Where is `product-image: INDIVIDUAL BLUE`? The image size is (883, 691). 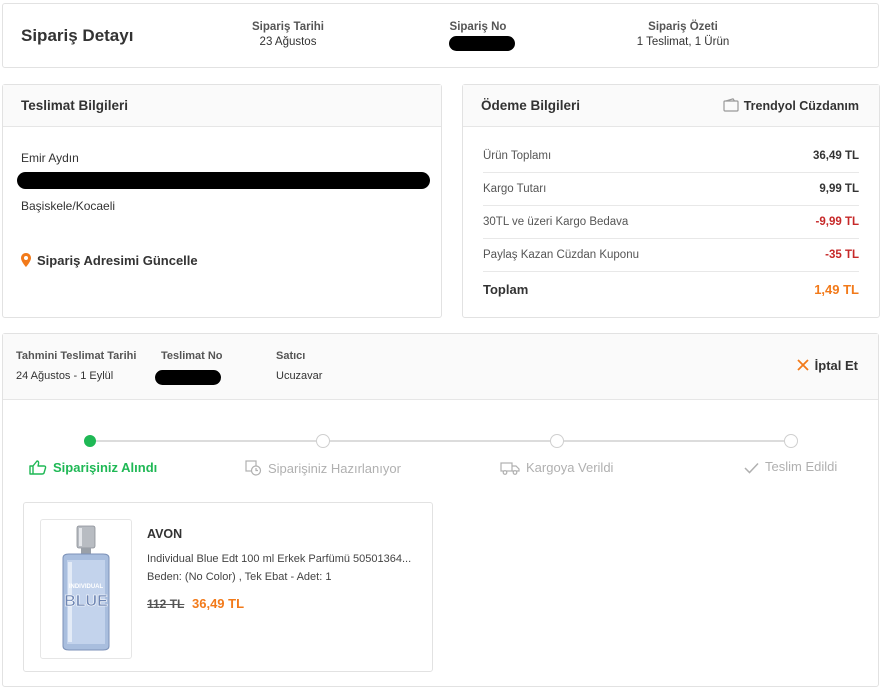 product-image: INDIVIDUAL BLUE is located at coordinates (86, 589).